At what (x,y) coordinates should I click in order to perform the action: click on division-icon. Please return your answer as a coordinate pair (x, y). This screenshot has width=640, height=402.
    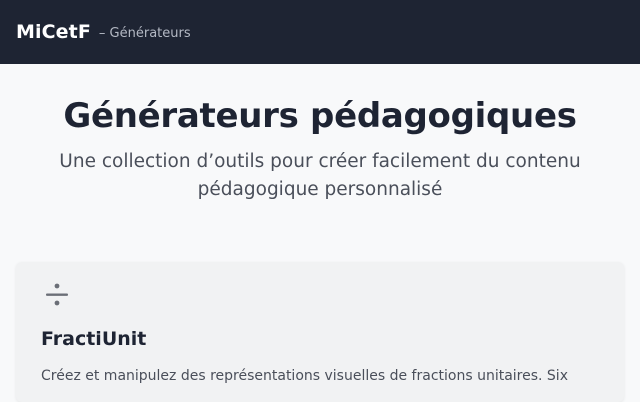
    Looking at the image, I should click on (57, 295).